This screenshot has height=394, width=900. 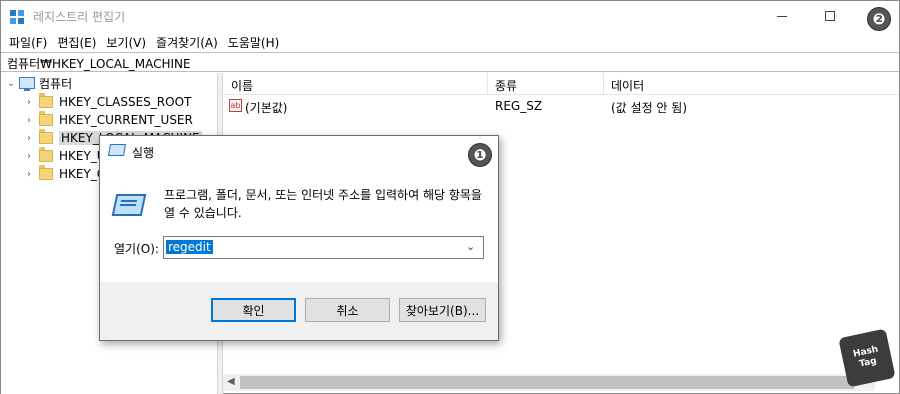 What do you see at coordinates (649, 108) in the screenshot?
I see `value-data: (값 설정 안 됨)` at bounding box center [649, 108].